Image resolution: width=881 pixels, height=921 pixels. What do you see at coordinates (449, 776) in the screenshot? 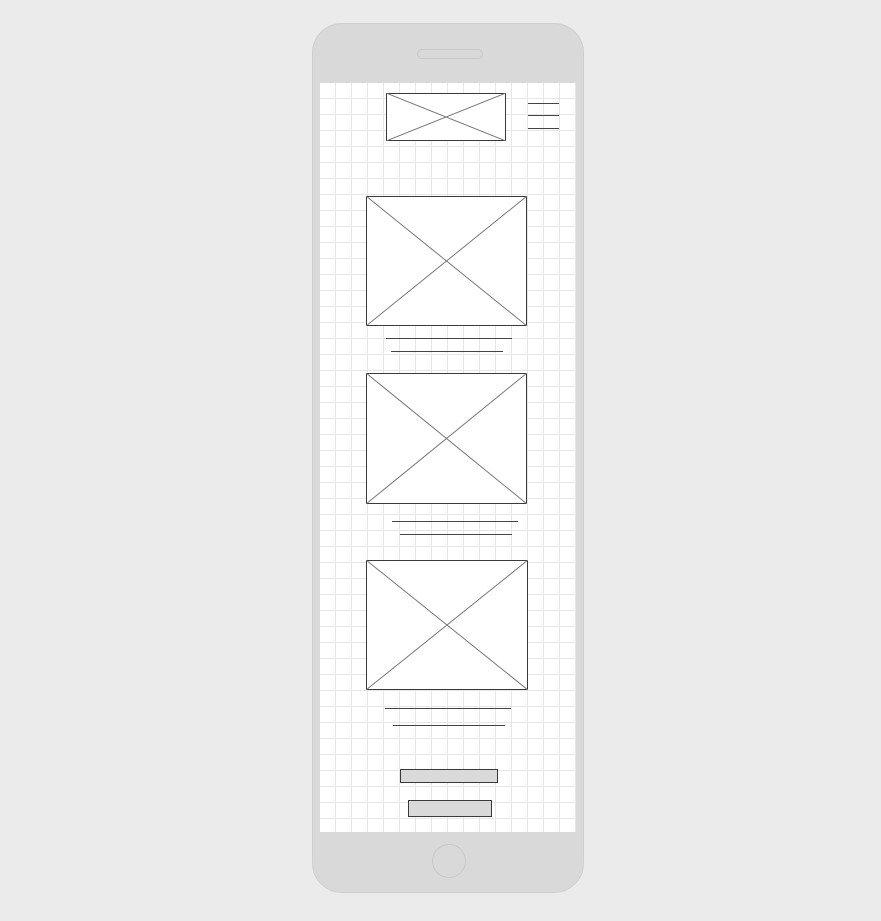
I see `primary-button` at bounding box center [449, 776].